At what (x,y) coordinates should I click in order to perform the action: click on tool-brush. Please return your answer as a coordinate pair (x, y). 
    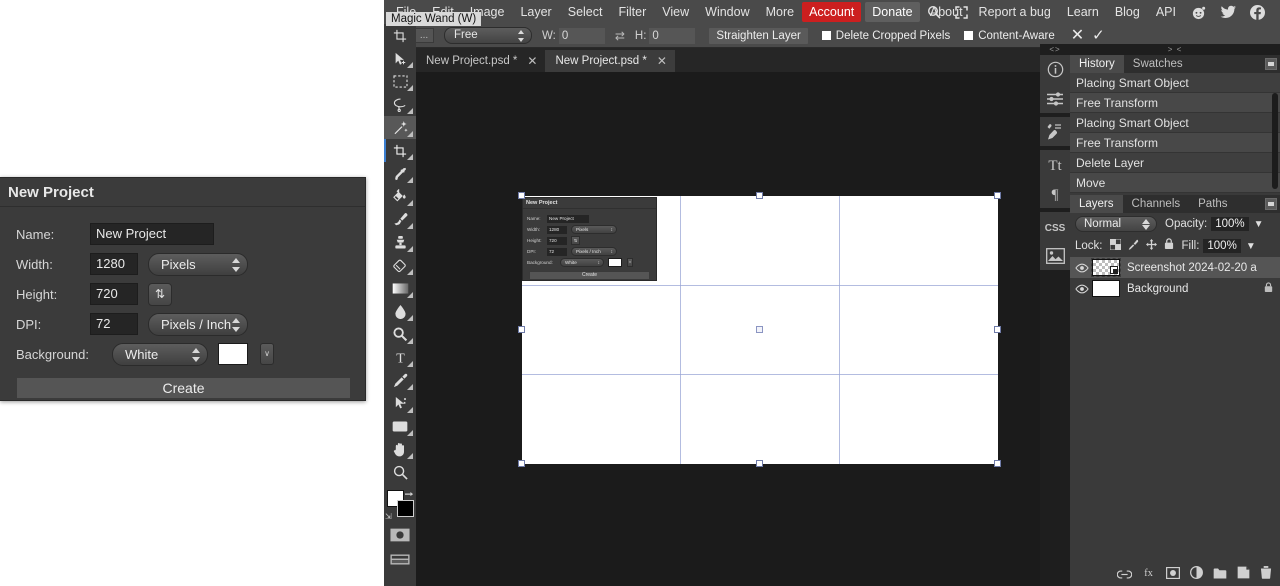
    Looking at the image, I should click on (400, 219).